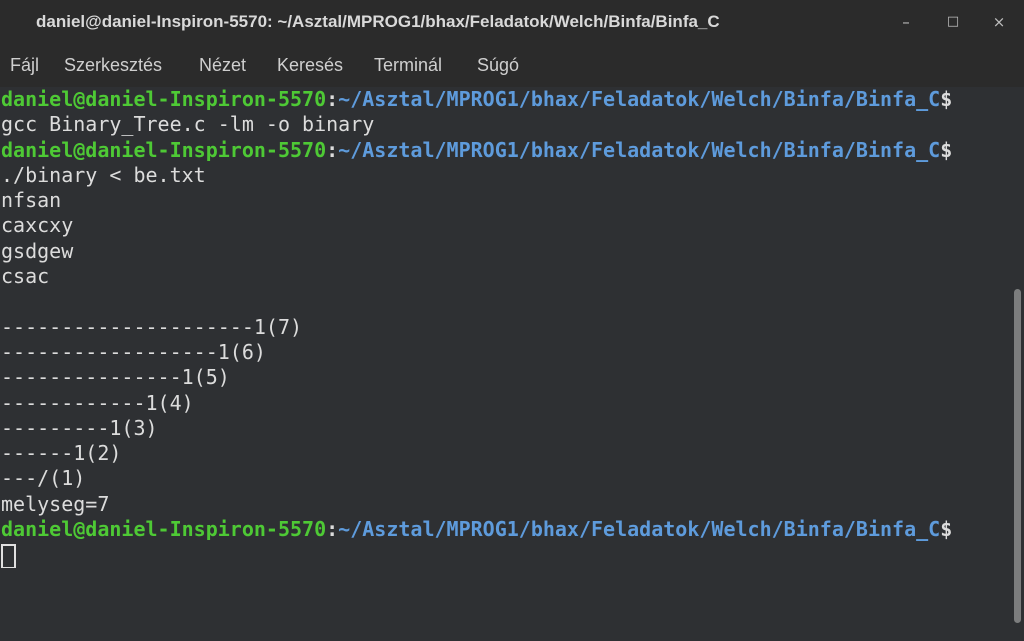  I want to click on output-line: ------------1(4), so click(97, 402).